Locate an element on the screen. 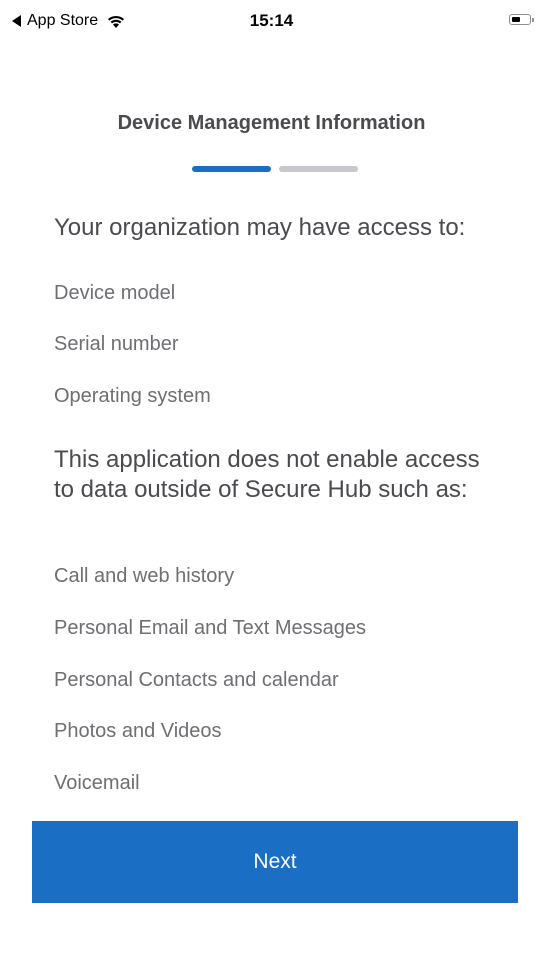  no-access-item-contacts-calendar: Personal Contacts and calendar is located at coordinates (196, 680).